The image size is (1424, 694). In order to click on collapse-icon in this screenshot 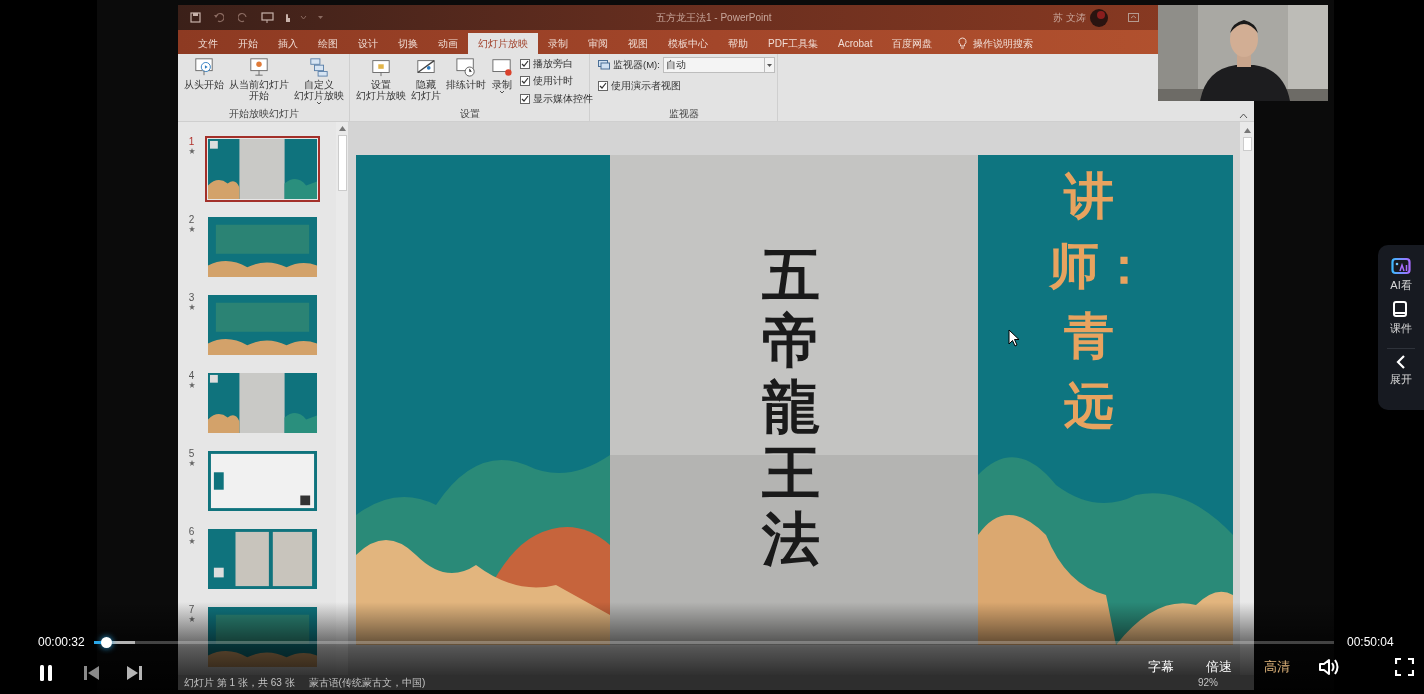, I will do `click(1243, 116)`.